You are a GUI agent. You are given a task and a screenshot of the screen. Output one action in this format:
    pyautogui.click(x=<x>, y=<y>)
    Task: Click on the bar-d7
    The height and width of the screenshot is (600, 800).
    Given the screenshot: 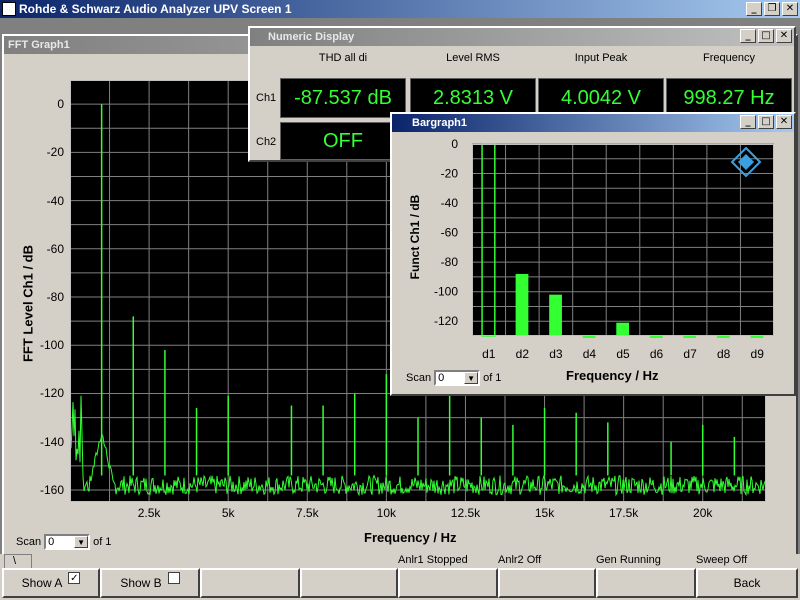 What is the action you would take?
    pyautogui.click(x=690, y=337)
    